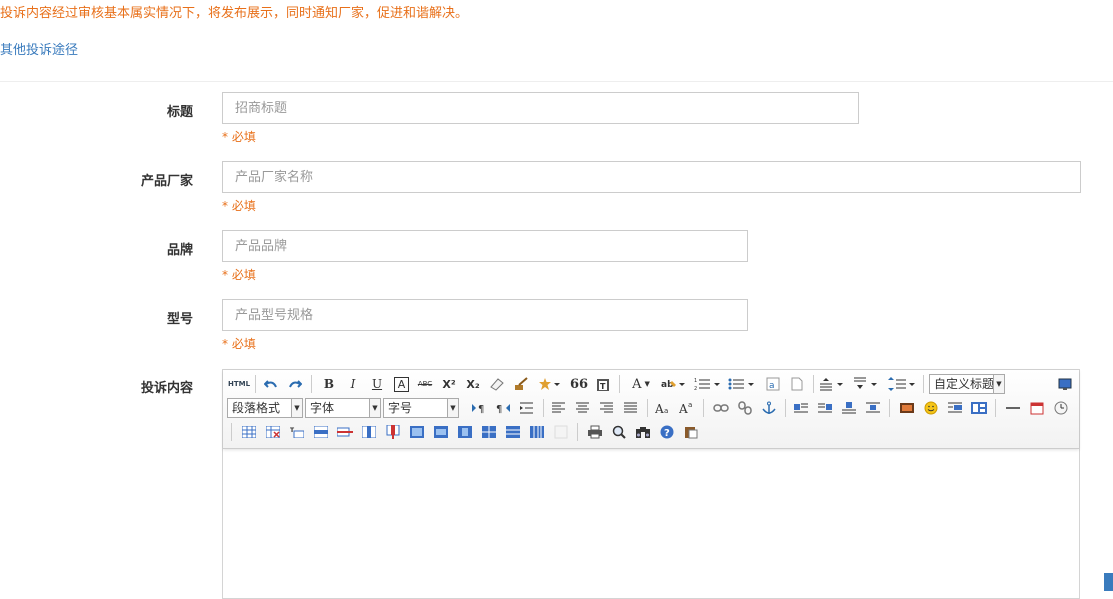 The image size is (1113, 599). I want to click on row-spacing-bottom-icon, so click(867, 384).